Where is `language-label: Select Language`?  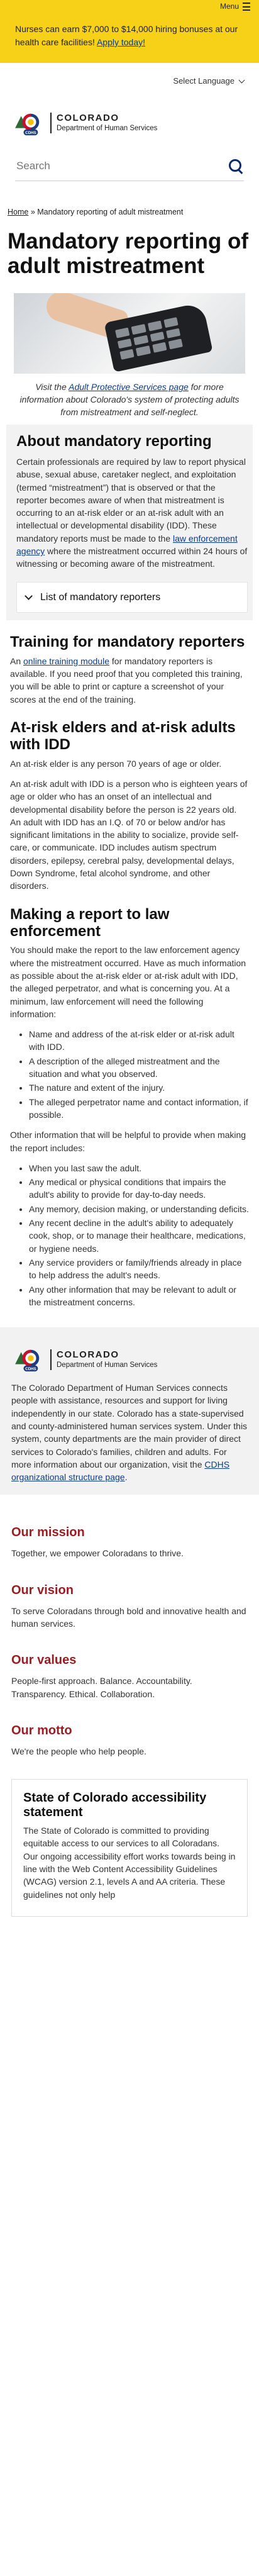 language-label: Select Language is located at coordinates (204, 81).